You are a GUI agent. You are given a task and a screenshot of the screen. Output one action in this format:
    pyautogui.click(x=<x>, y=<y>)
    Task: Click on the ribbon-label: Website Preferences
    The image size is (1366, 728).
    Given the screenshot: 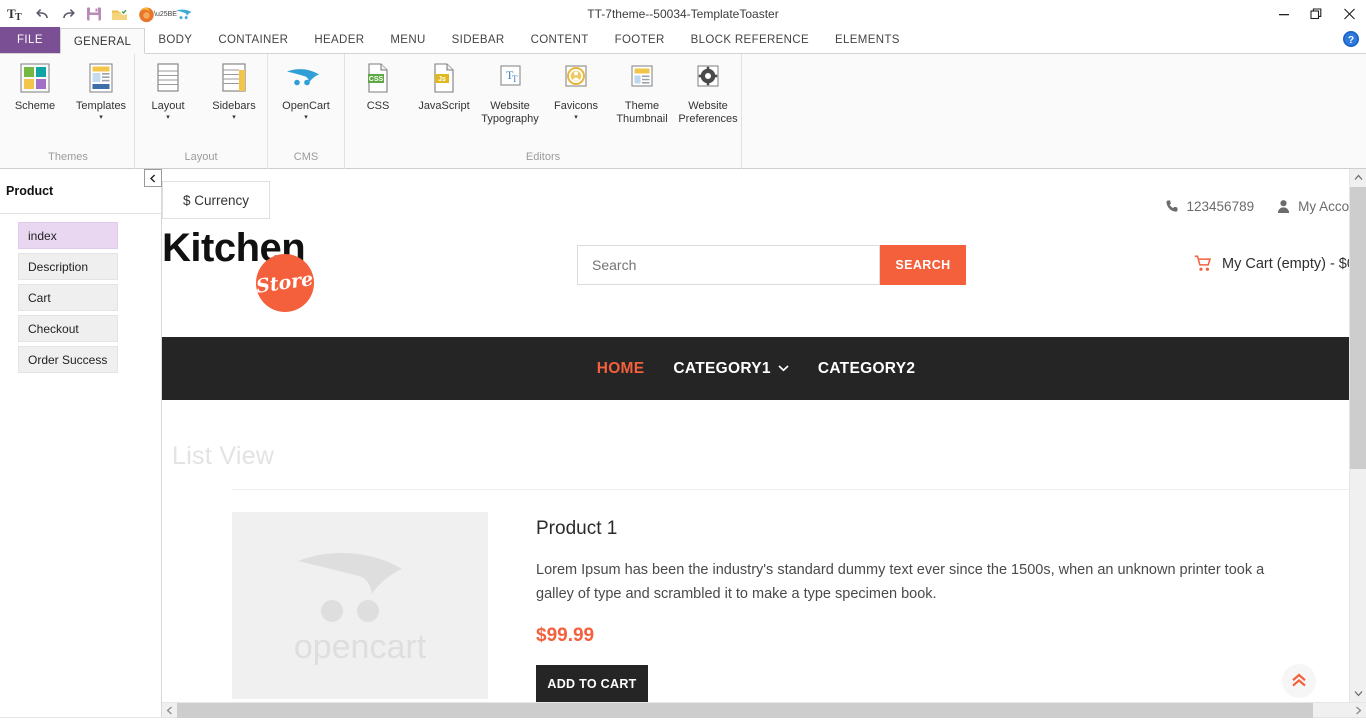 What is the action you would take?
    pyautogui.click(x=708, y=112)
    